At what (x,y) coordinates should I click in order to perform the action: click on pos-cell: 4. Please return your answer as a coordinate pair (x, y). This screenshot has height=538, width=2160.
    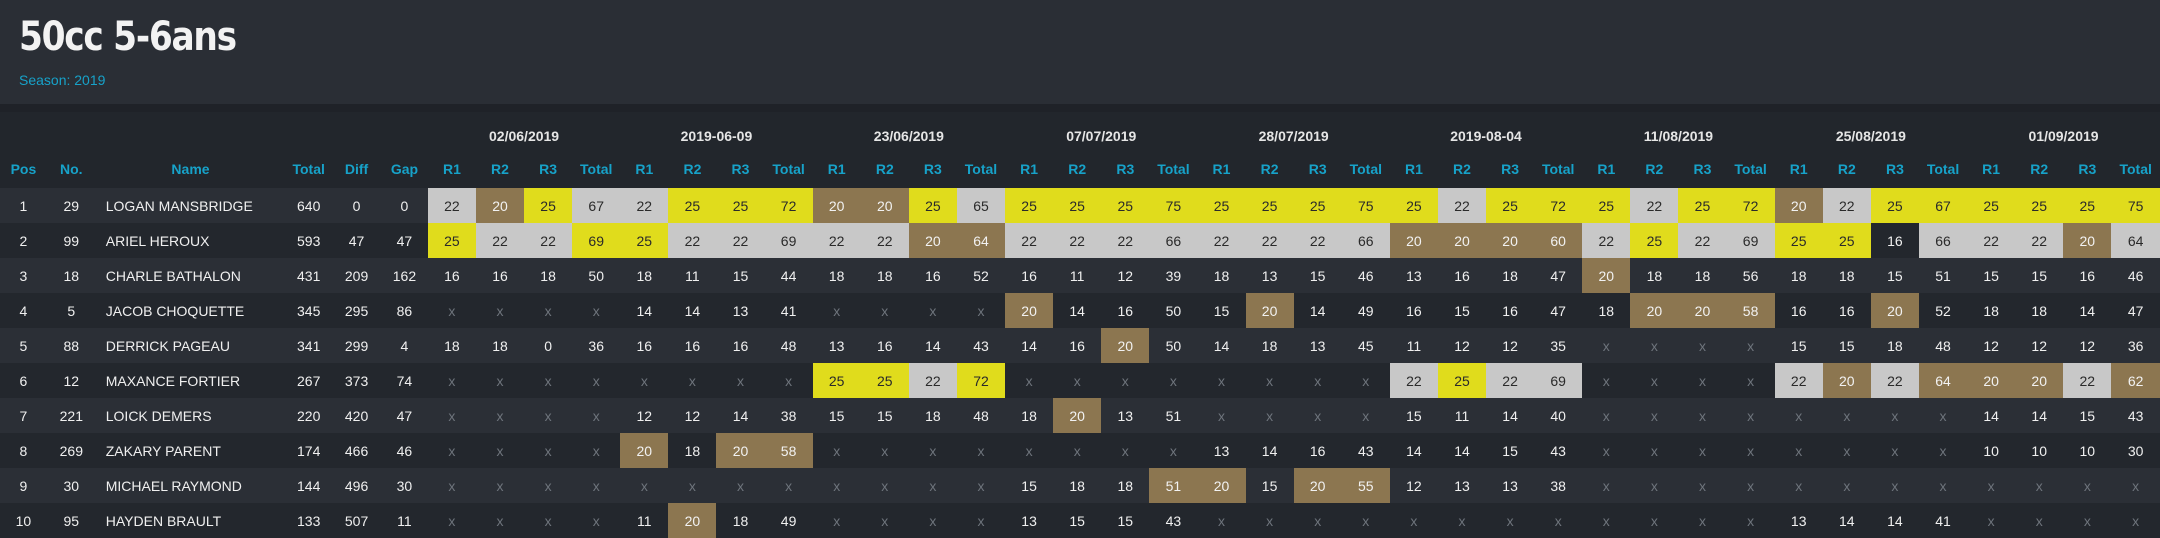
    Looking at the image, I should click on (23, 310).